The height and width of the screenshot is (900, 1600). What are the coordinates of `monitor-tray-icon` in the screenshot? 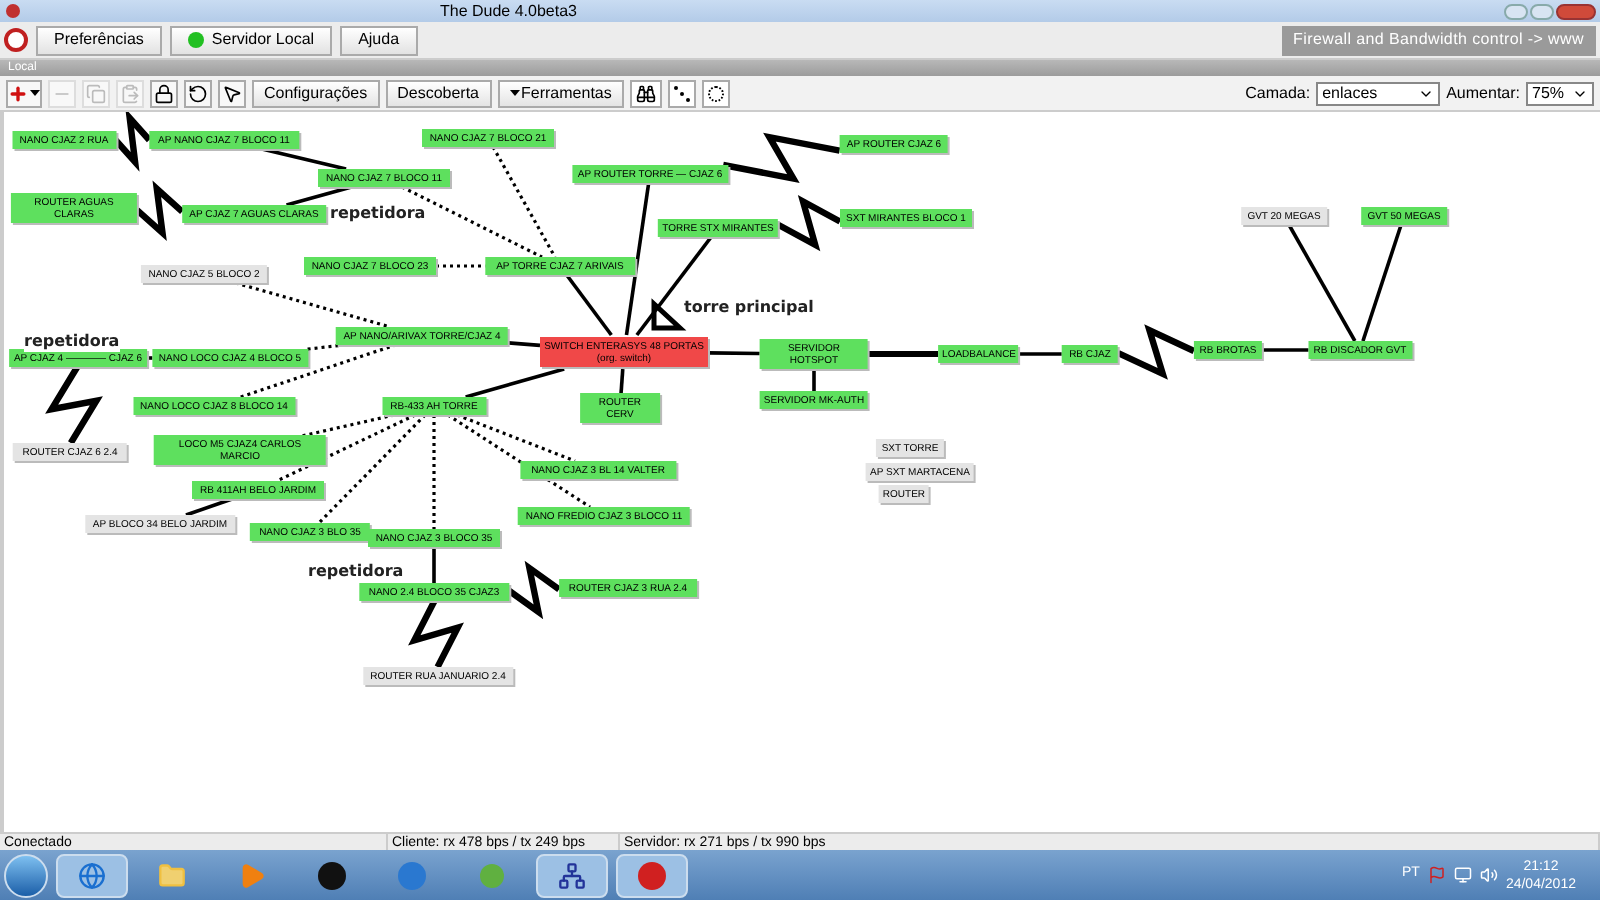 It's located at (1462, 875).